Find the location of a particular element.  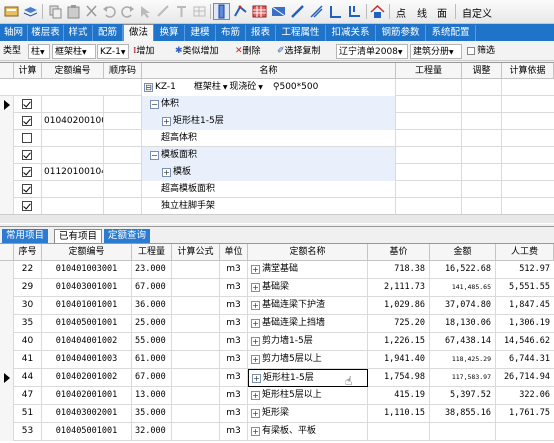

custom-button: 自定义 is located at coordinates (477, 12).